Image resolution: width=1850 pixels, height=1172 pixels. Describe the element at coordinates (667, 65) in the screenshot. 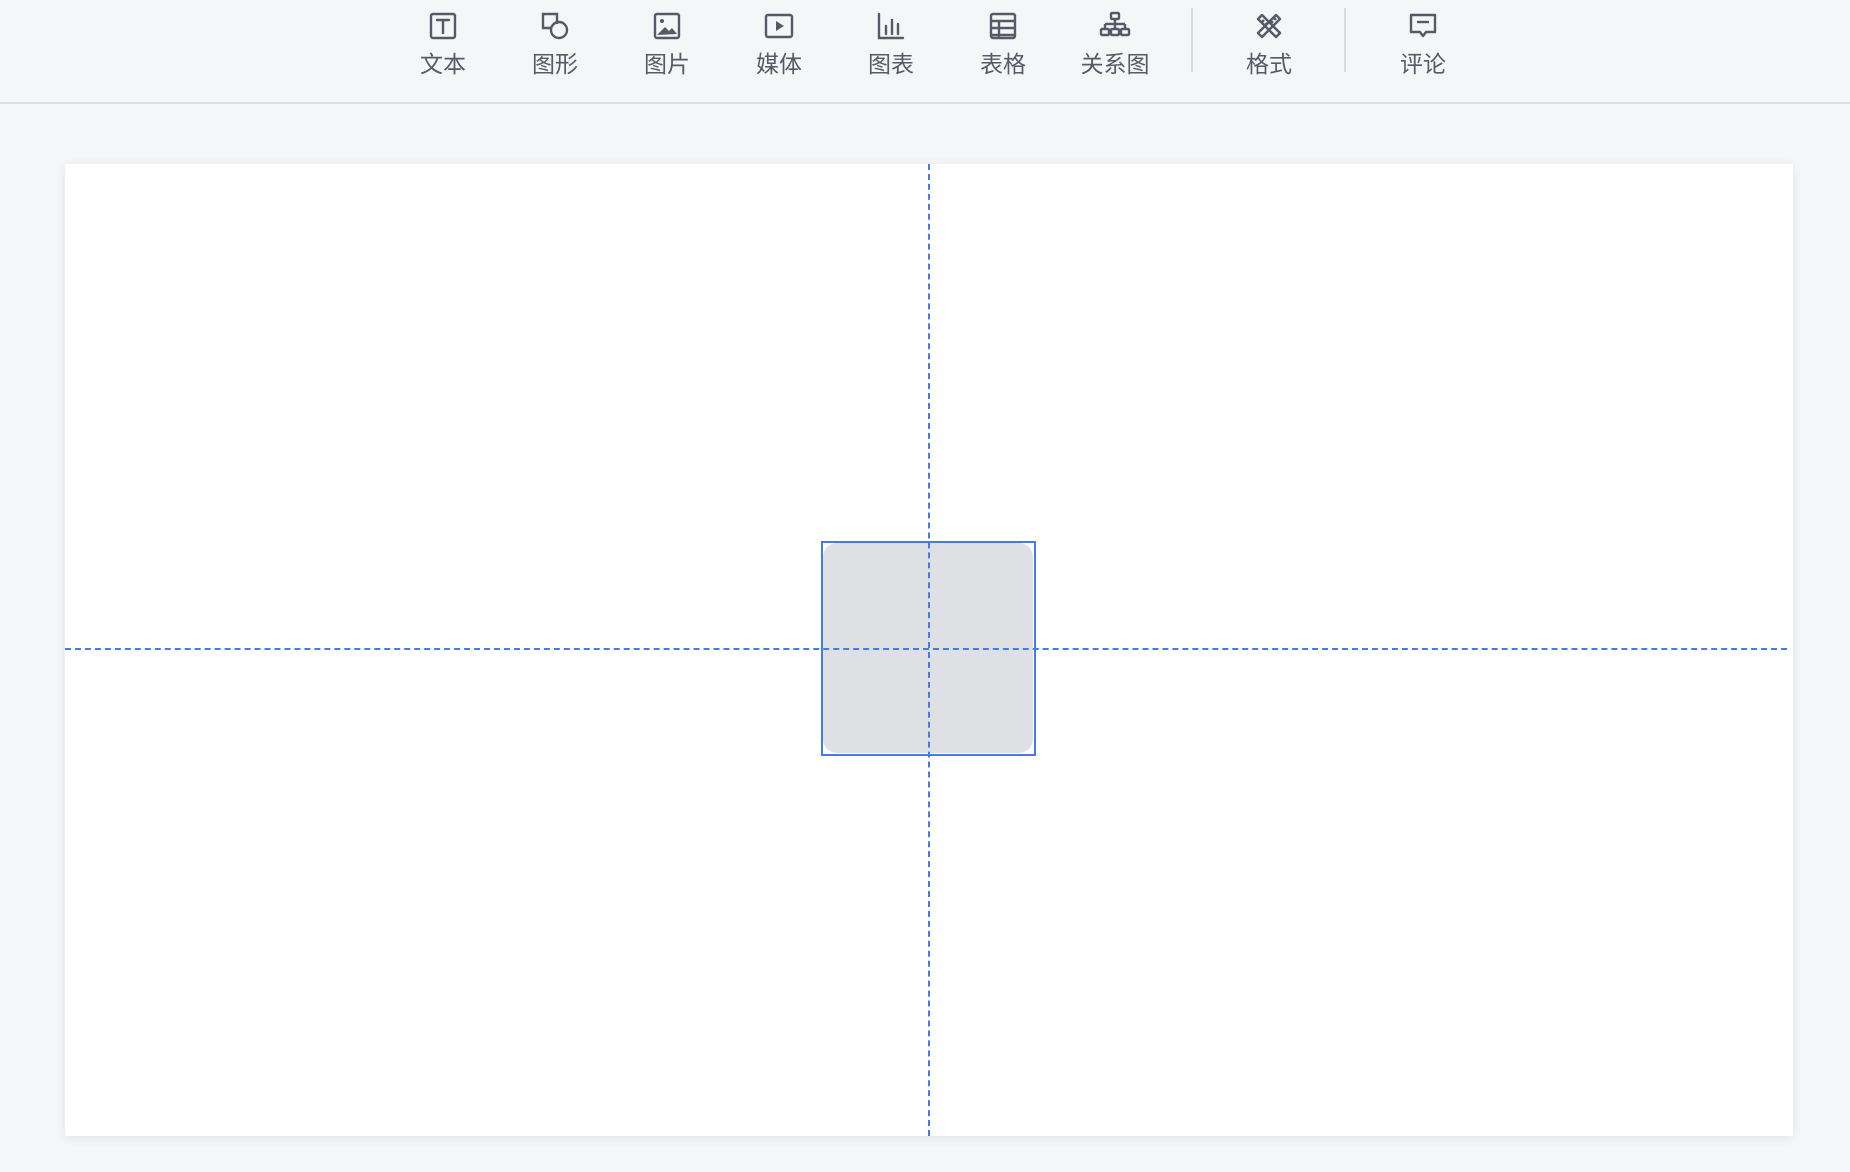

I see `image-tool-label: 图片` at that location.